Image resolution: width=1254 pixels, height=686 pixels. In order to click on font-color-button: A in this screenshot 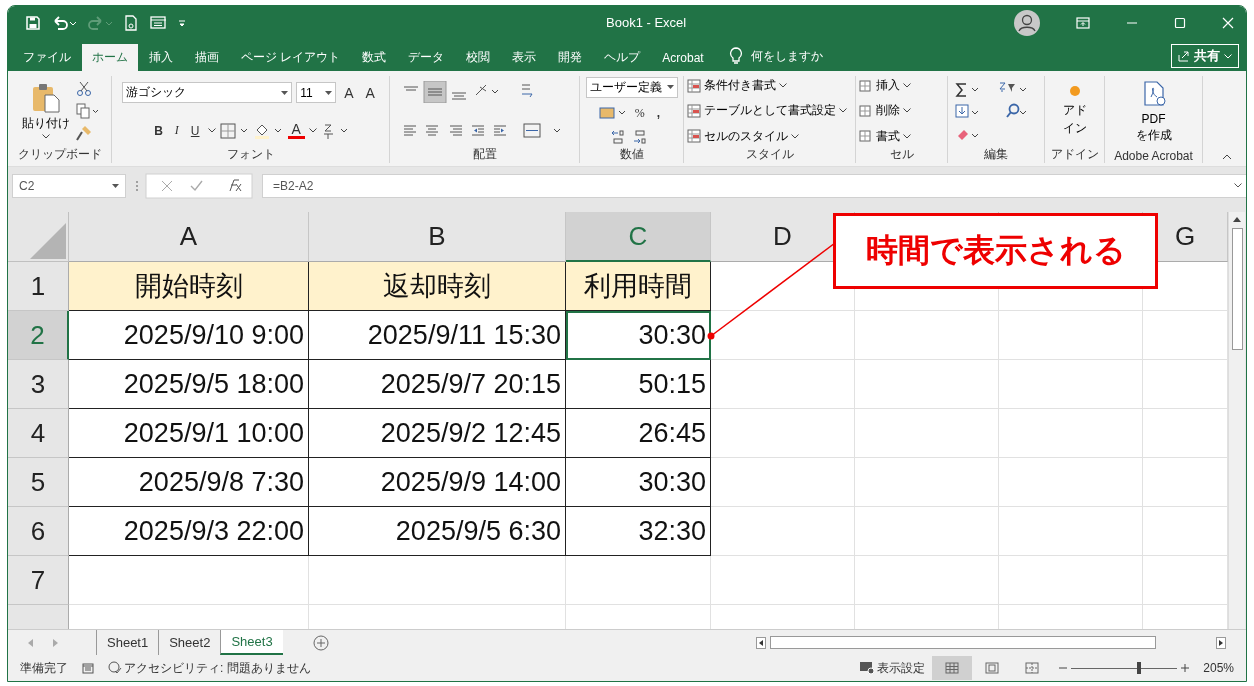, I will do `click(296, 131)`.